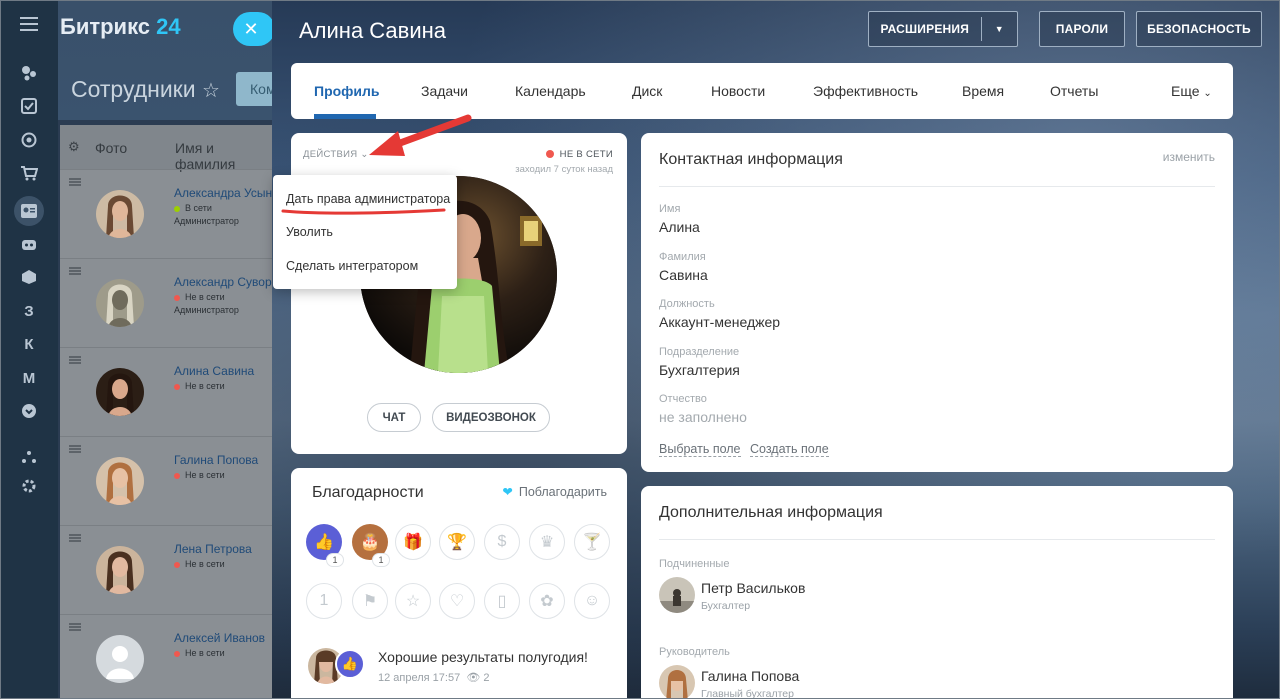 Image resolution: width=1280 pixels, height=699 pixels. I want to click on robot-icon, so click(29, 244).